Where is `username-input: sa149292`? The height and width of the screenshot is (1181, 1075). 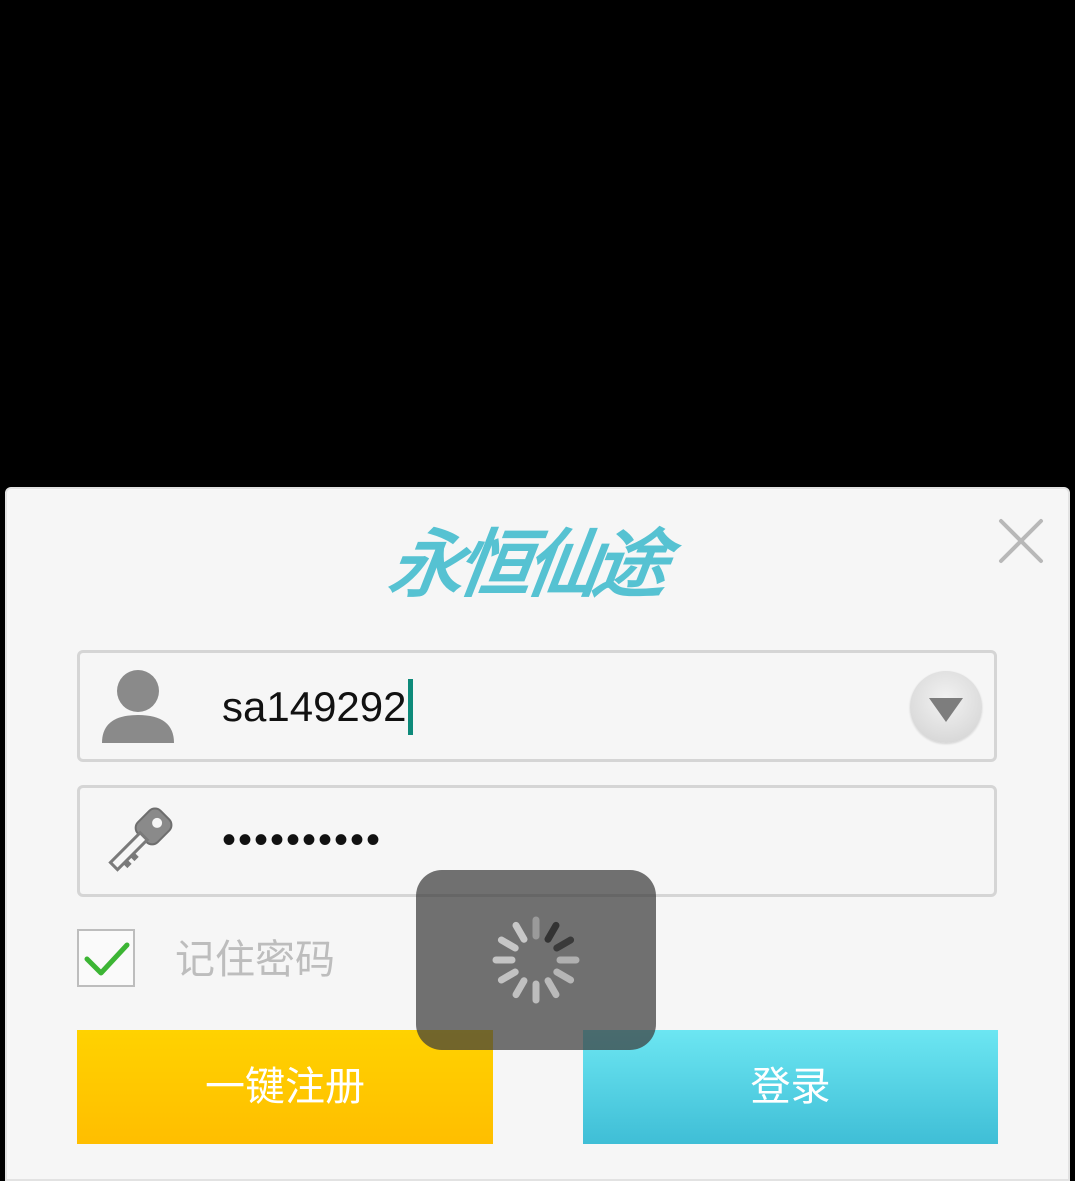 username-input: sa149292 is located at coordinates (317, 706).